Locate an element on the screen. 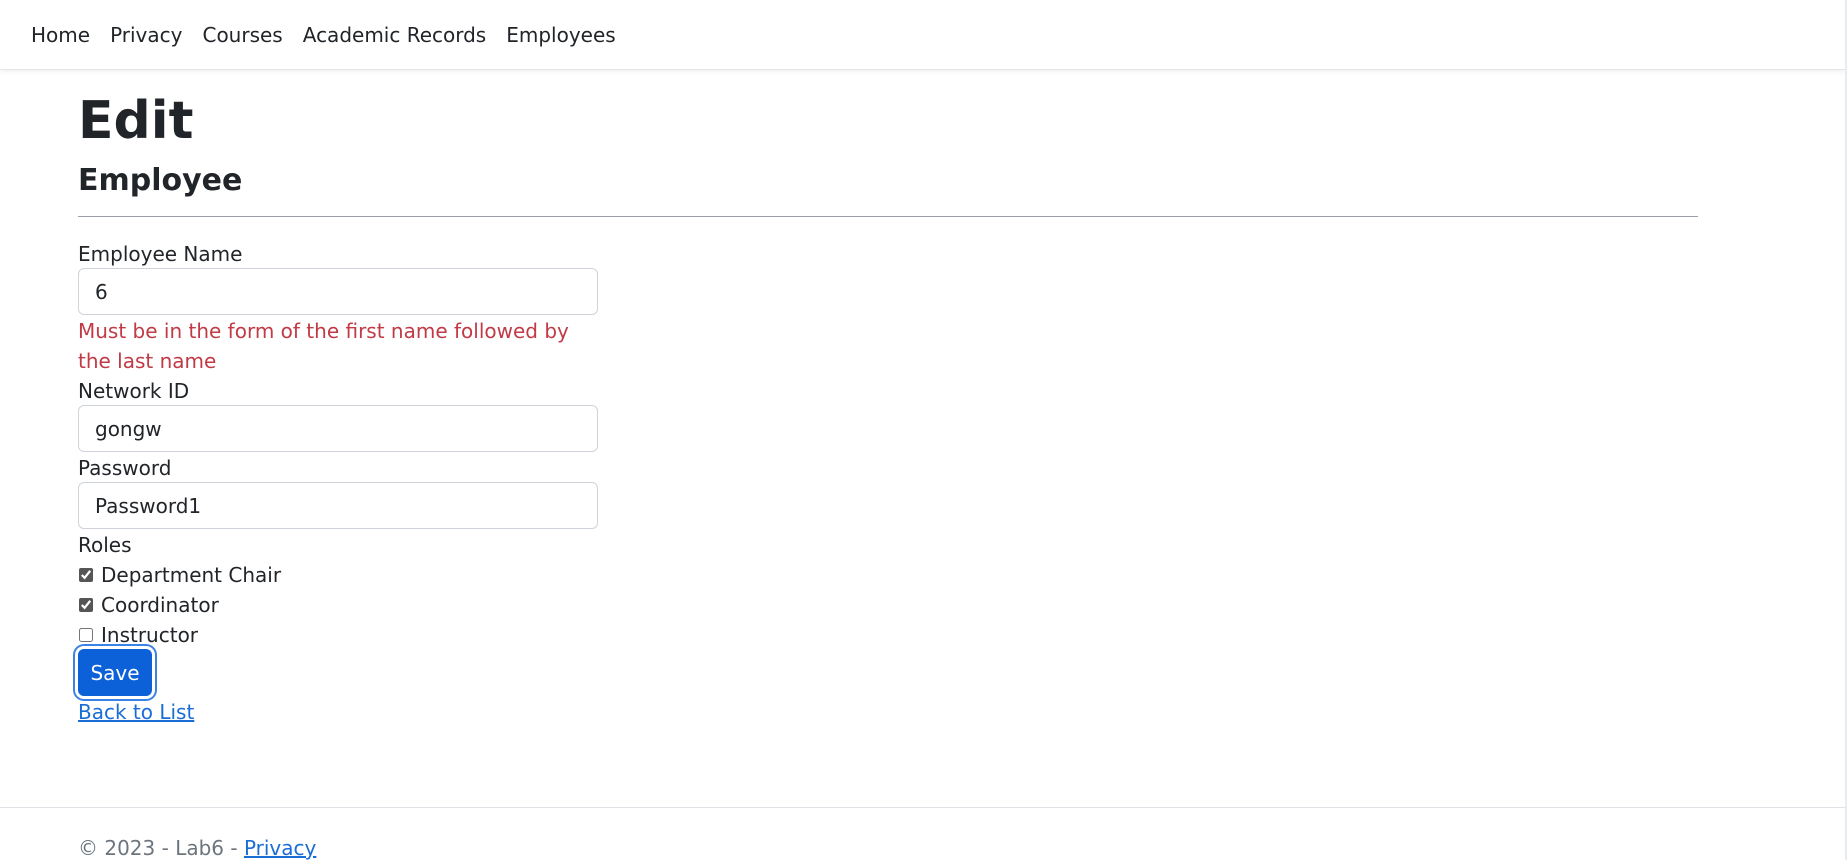 Image resolution: width=1847 pixels, height=860 pixels. role-instructor: Instructor is located at coordinates (138, 635).